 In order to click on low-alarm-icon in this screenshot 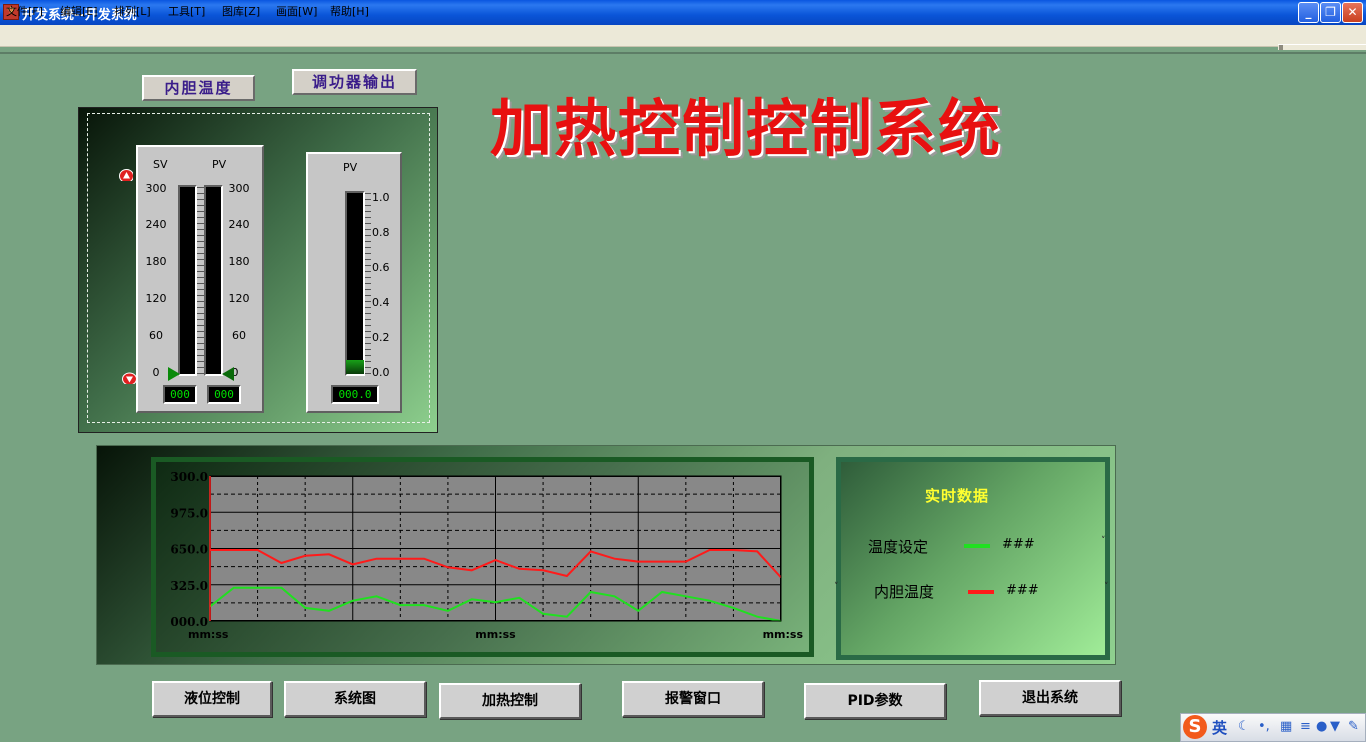, I will do `click(129, 378)`.